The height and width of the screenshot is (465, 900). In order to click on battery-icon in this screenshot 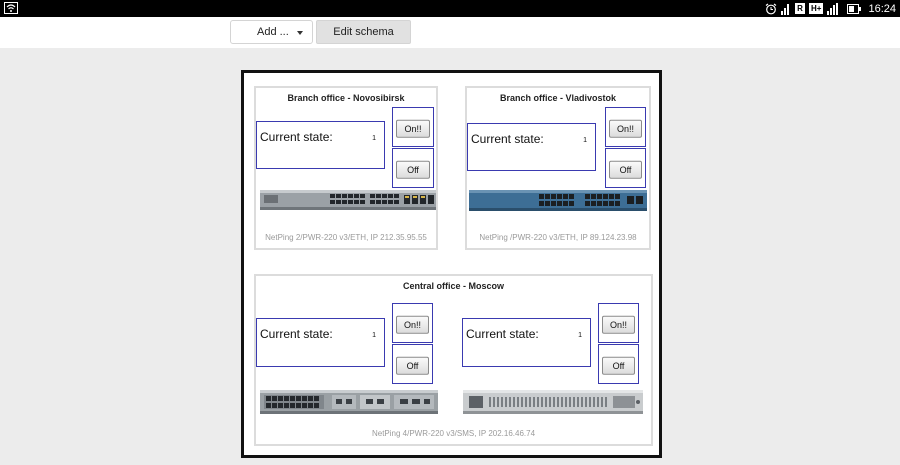, I will do `click(854, 8)`.